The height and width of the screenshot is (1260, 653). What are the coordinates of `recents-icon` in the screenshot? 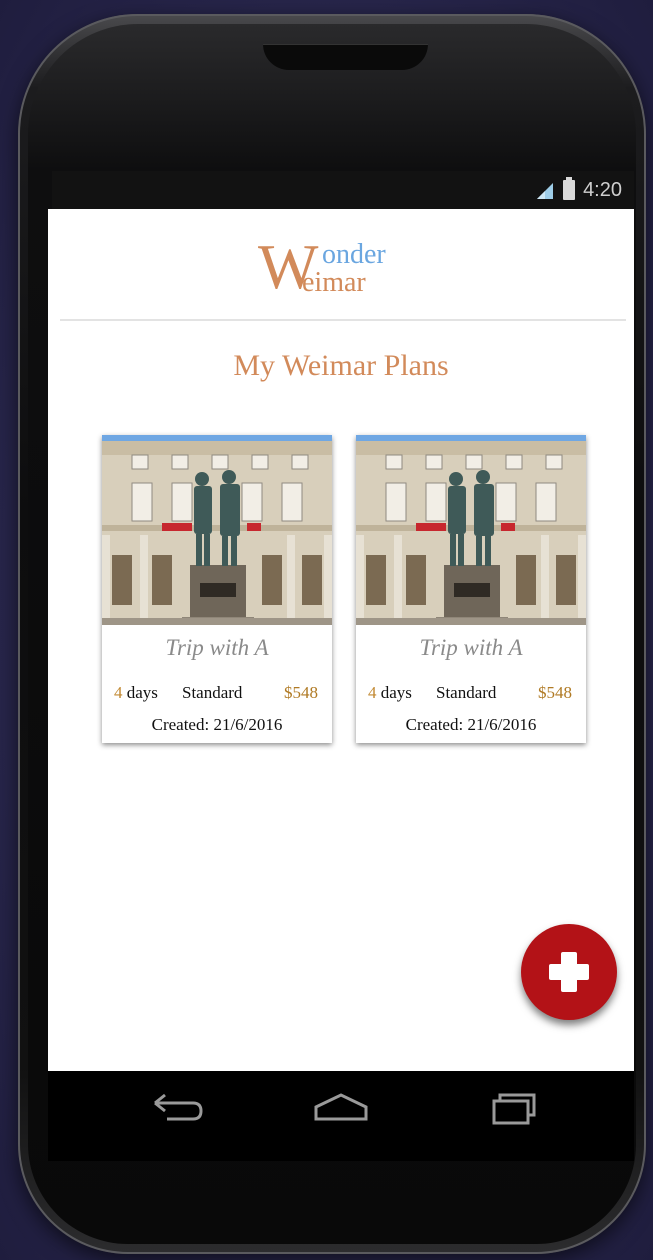 It's located at (513, 1106).